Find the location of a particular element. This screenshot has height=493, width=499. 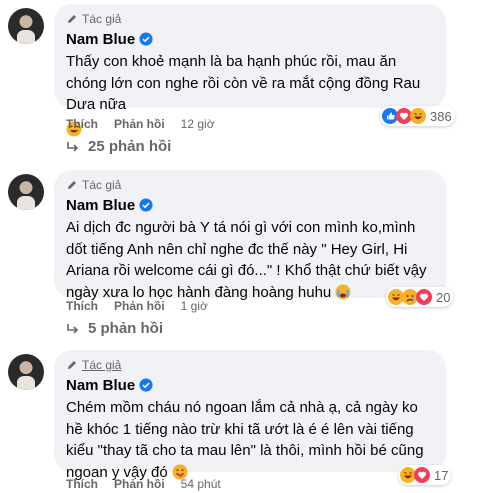

comment-actions: Thích Phản hồi 54 phút is located at coordinates (143, 484).